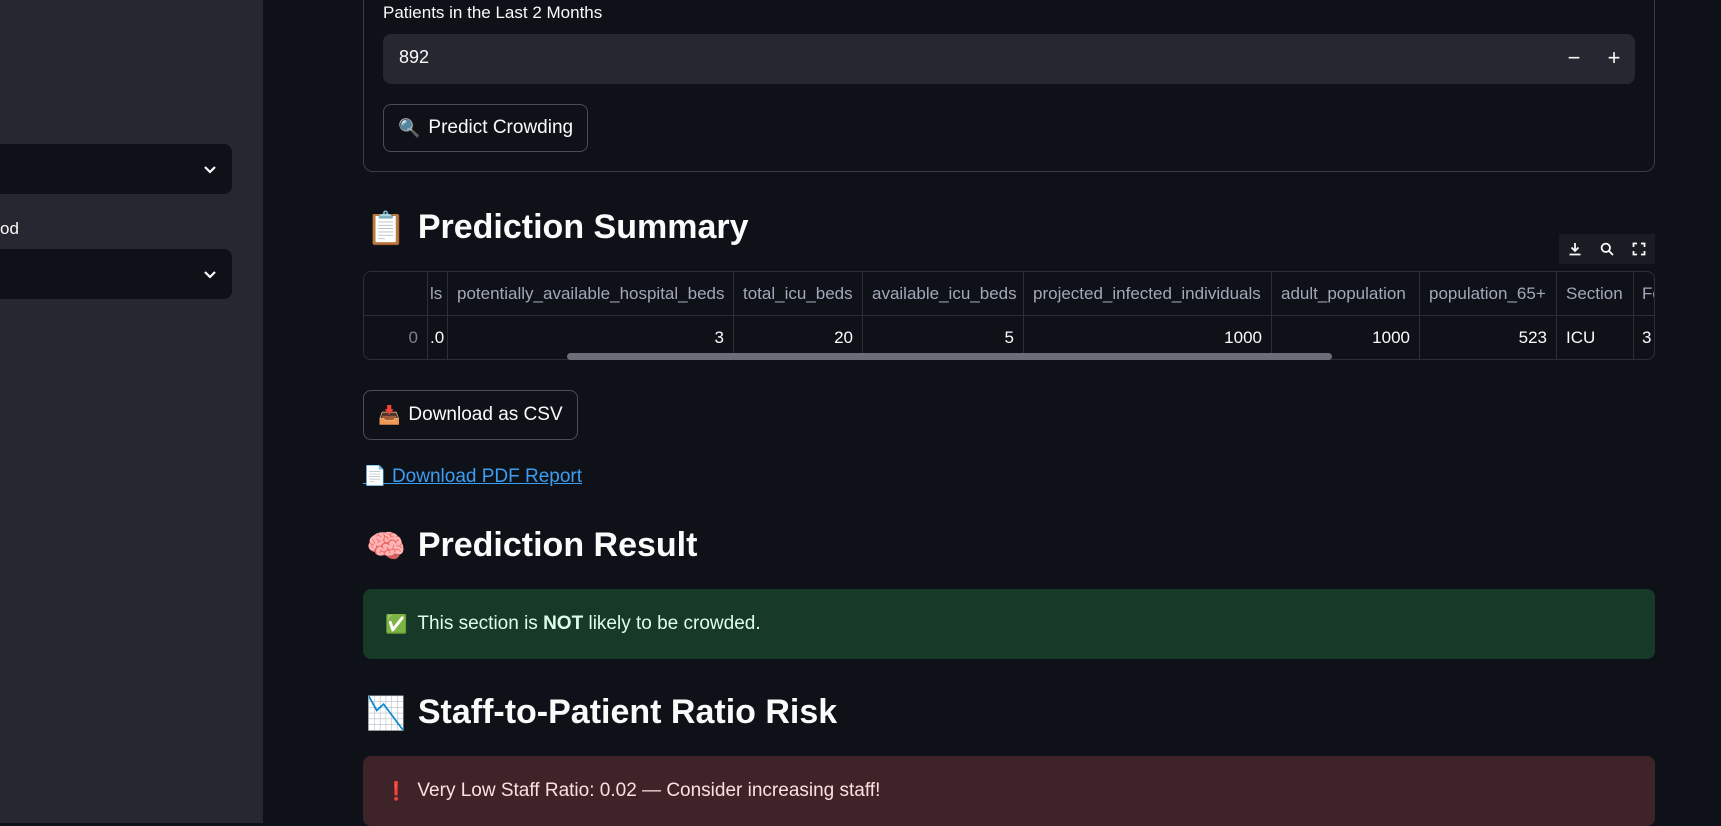 The image size is (1721, 826). What do you see at coordinates (583, 227) in the screenshot?
I see `prediction-summary-title: Prediction Summary` at bounding box center [583, 227].